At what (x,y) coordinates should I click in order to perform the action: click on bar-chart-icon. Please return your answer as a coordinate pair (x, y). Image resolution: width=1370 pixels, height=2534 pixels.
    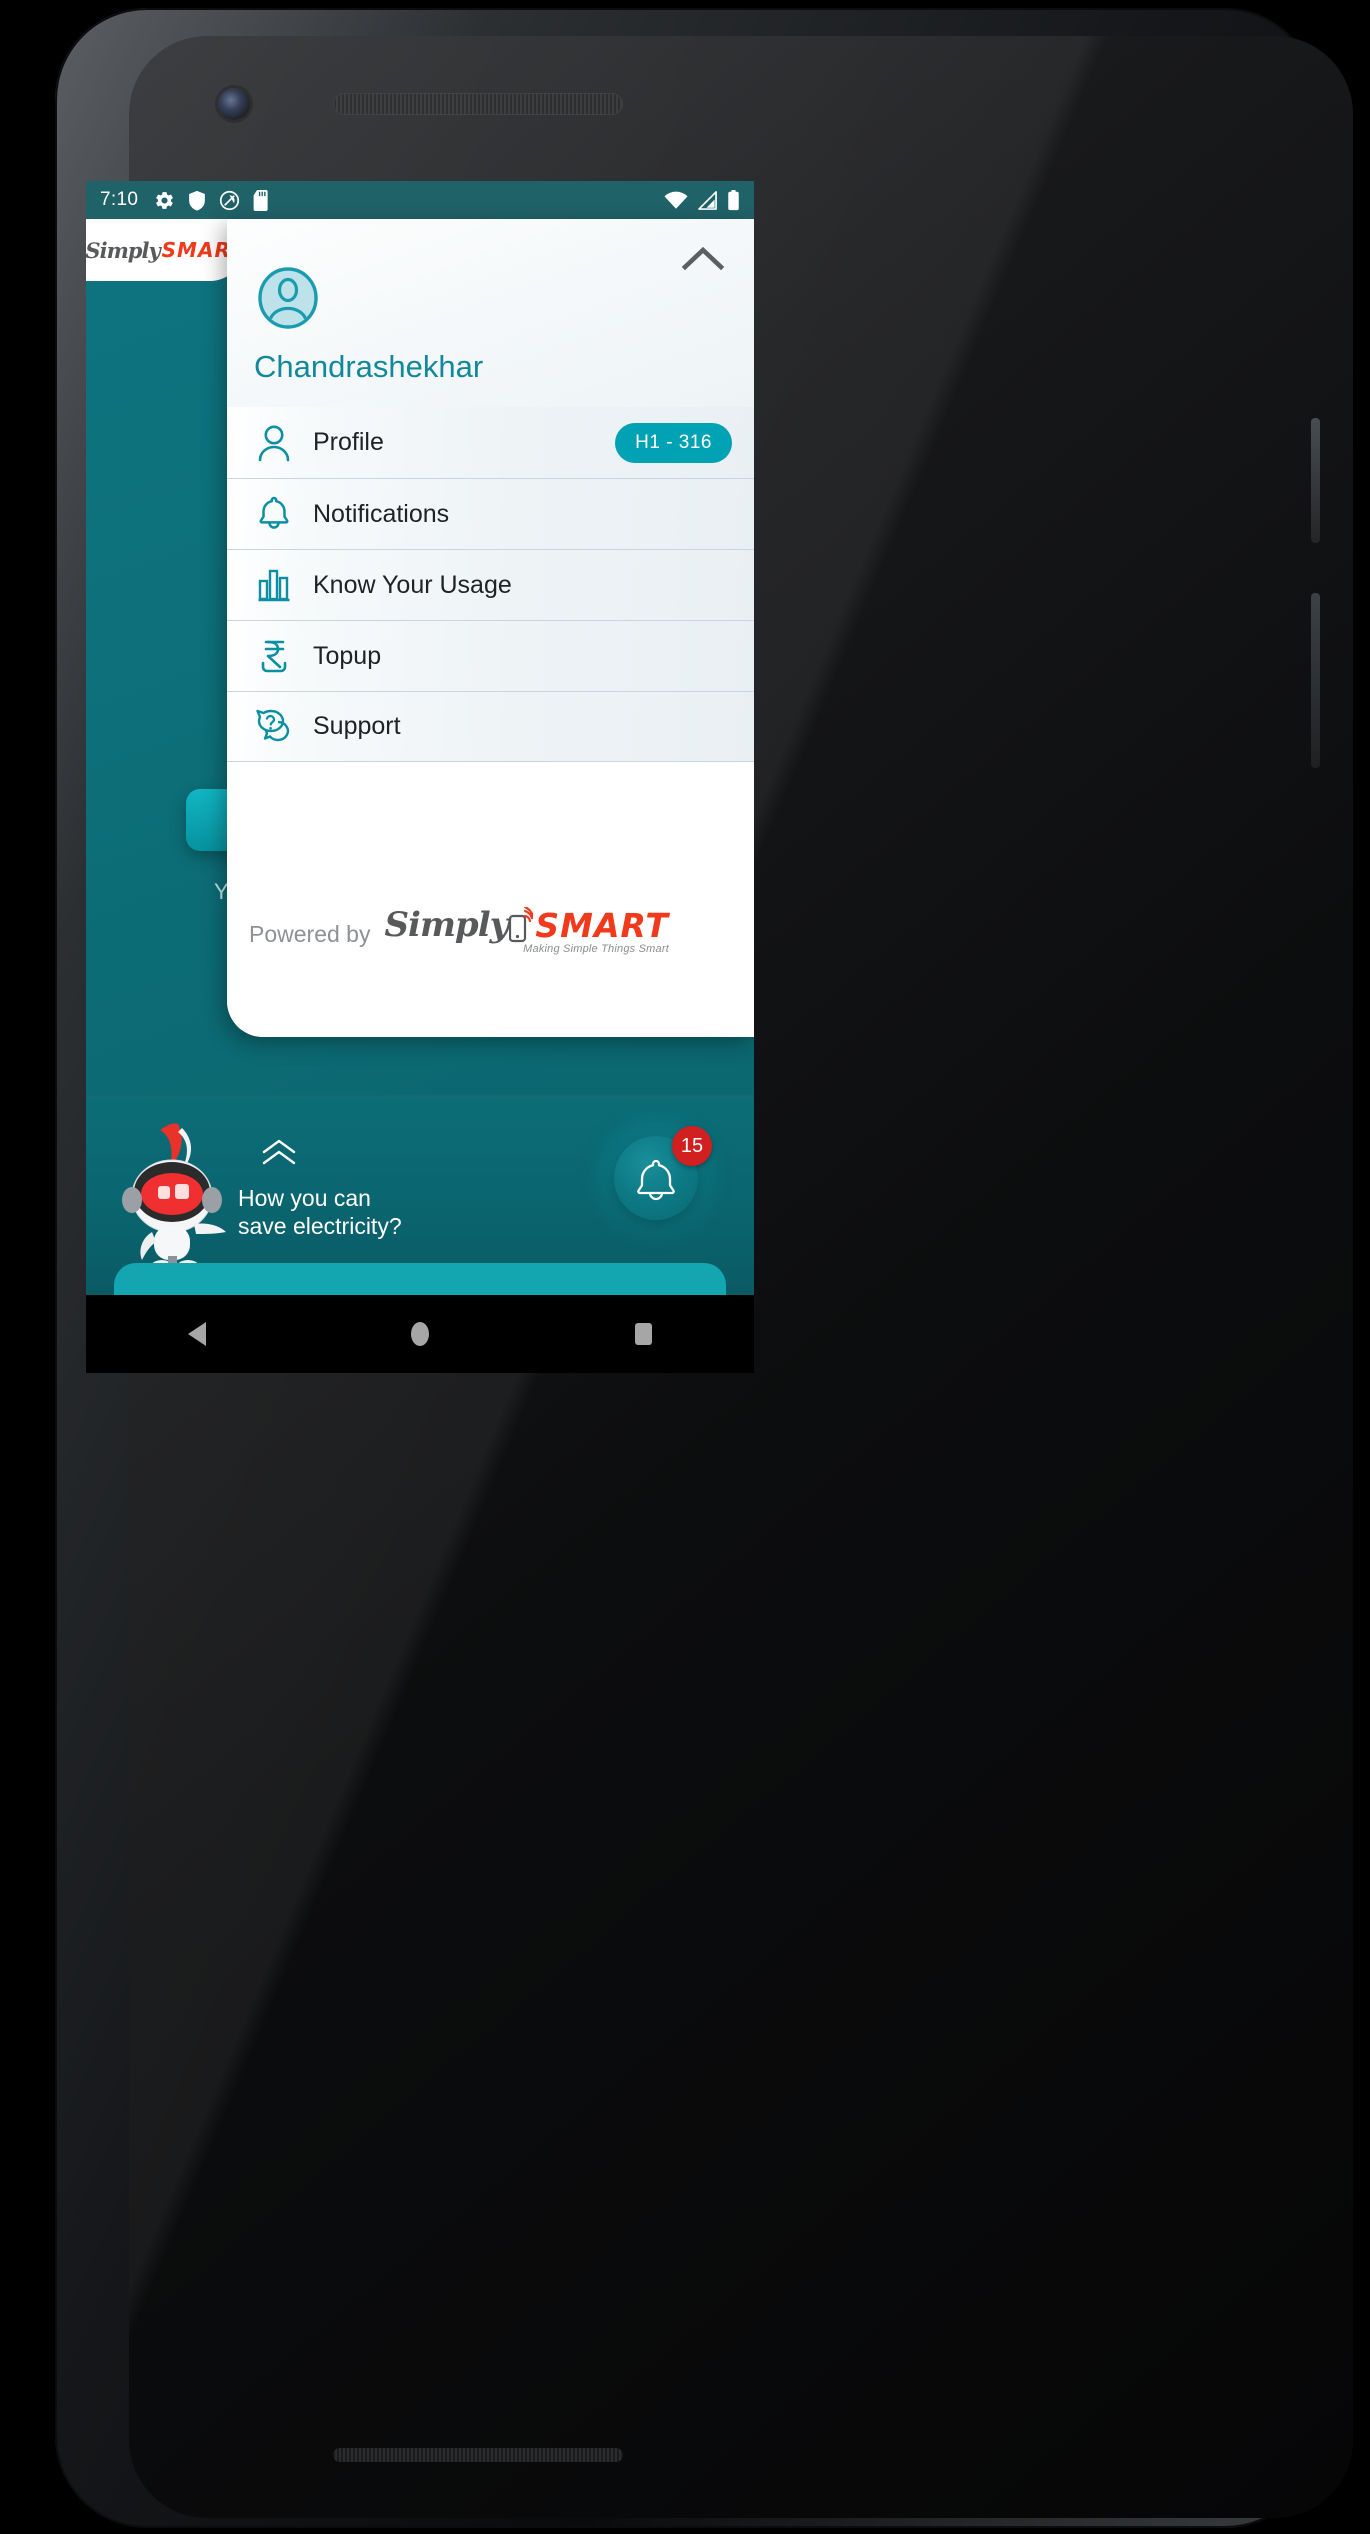
    Looking at the image, I should click on (274, 585).